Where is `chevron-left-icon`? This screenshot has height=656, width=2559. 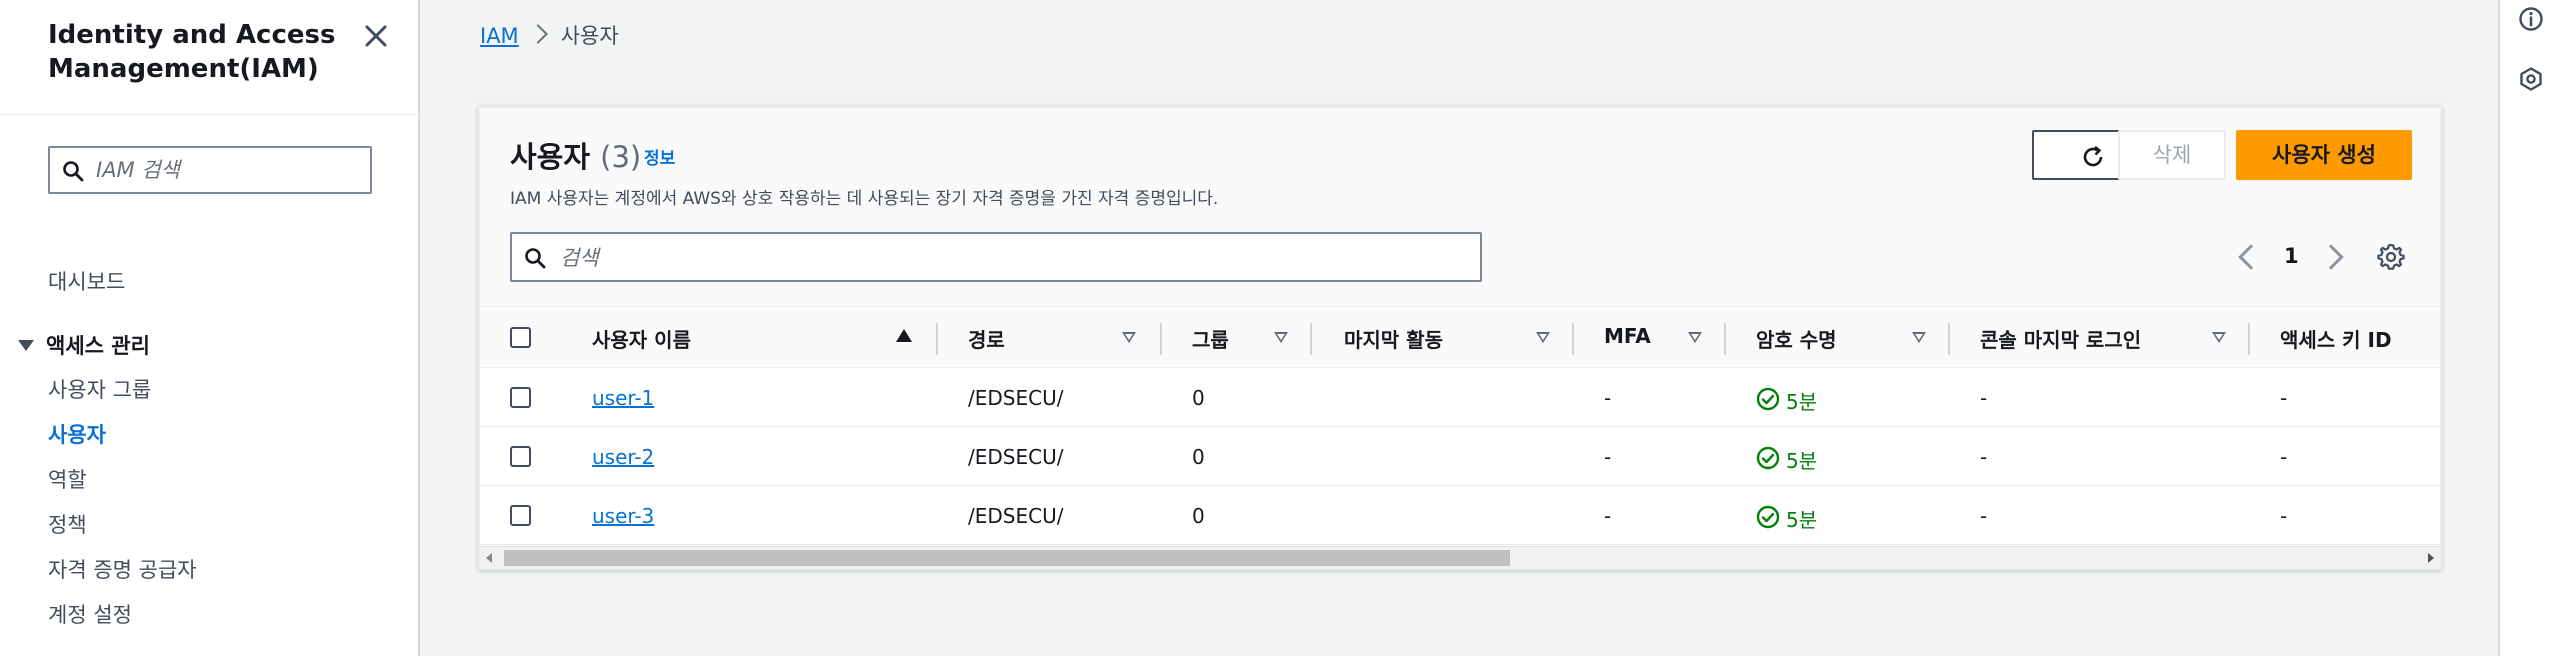
chevron-left-icon is located at coordinates (2251, 257).